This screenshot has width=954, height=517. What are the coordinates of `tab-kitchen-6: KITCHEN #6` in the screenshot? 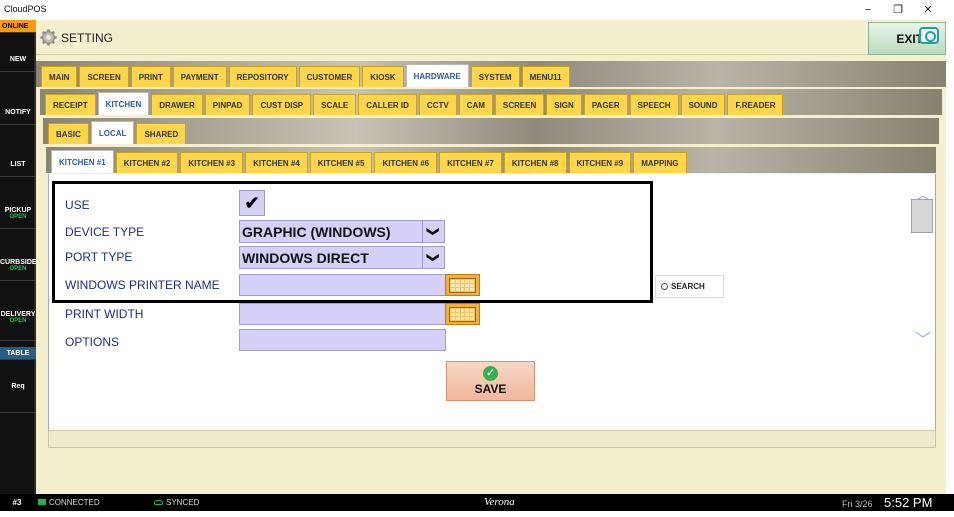 It's located at (406, 162).